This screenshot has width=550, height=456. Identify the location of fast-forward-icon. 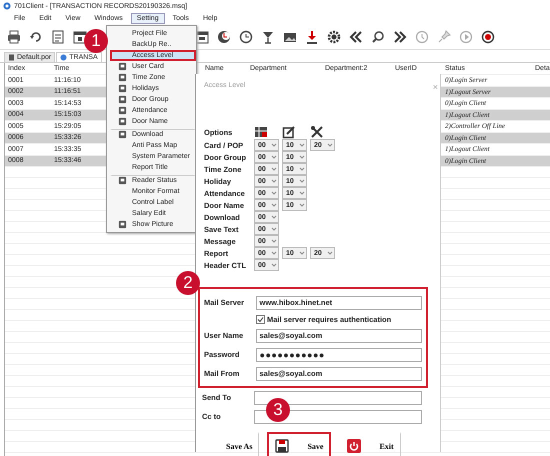
(400, 37).